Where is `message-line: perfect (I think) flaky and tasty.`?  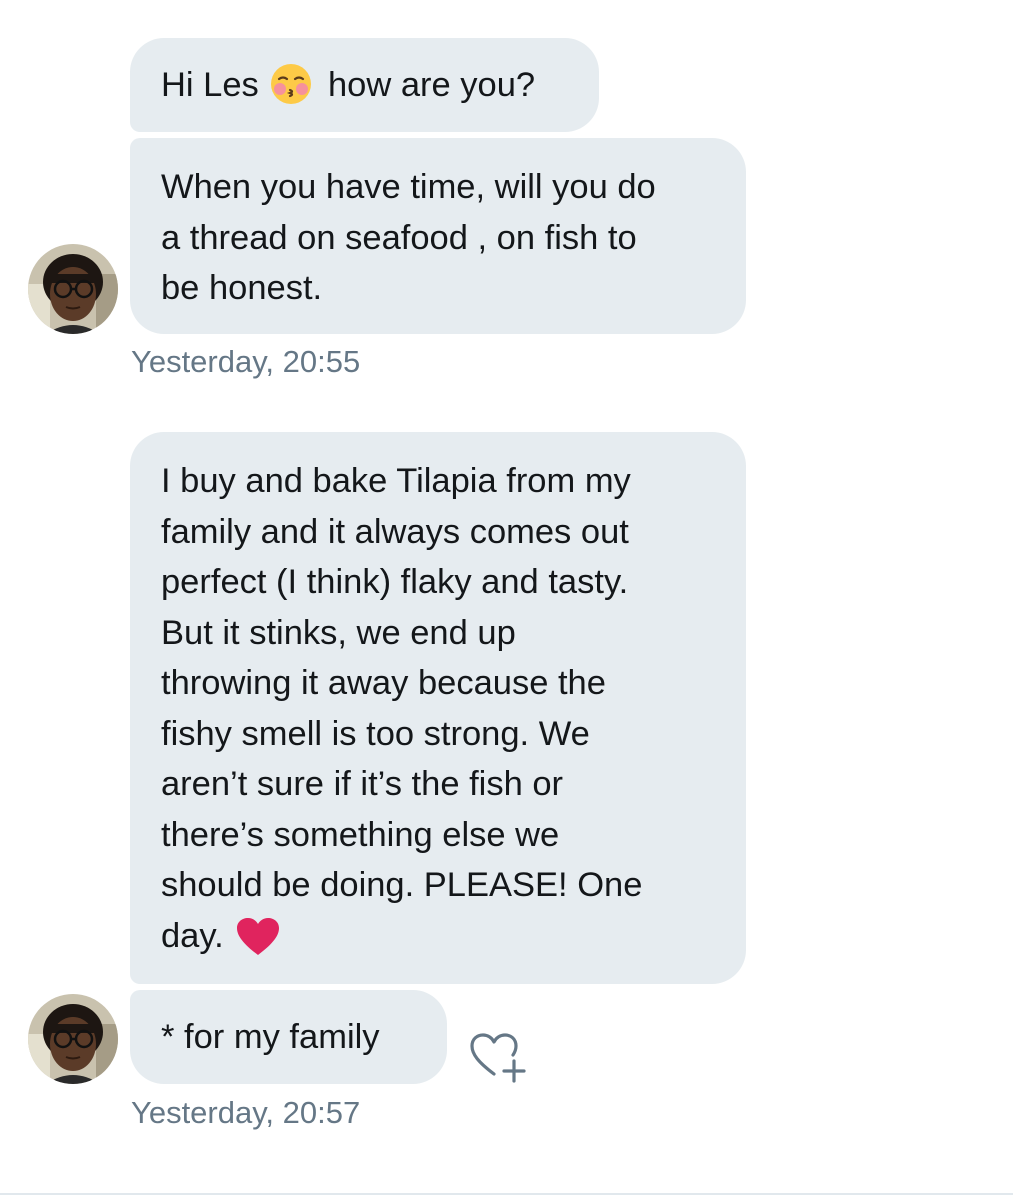
message-line: perfect (I think) flaky and tasty. is located at coordinates (395, 582).